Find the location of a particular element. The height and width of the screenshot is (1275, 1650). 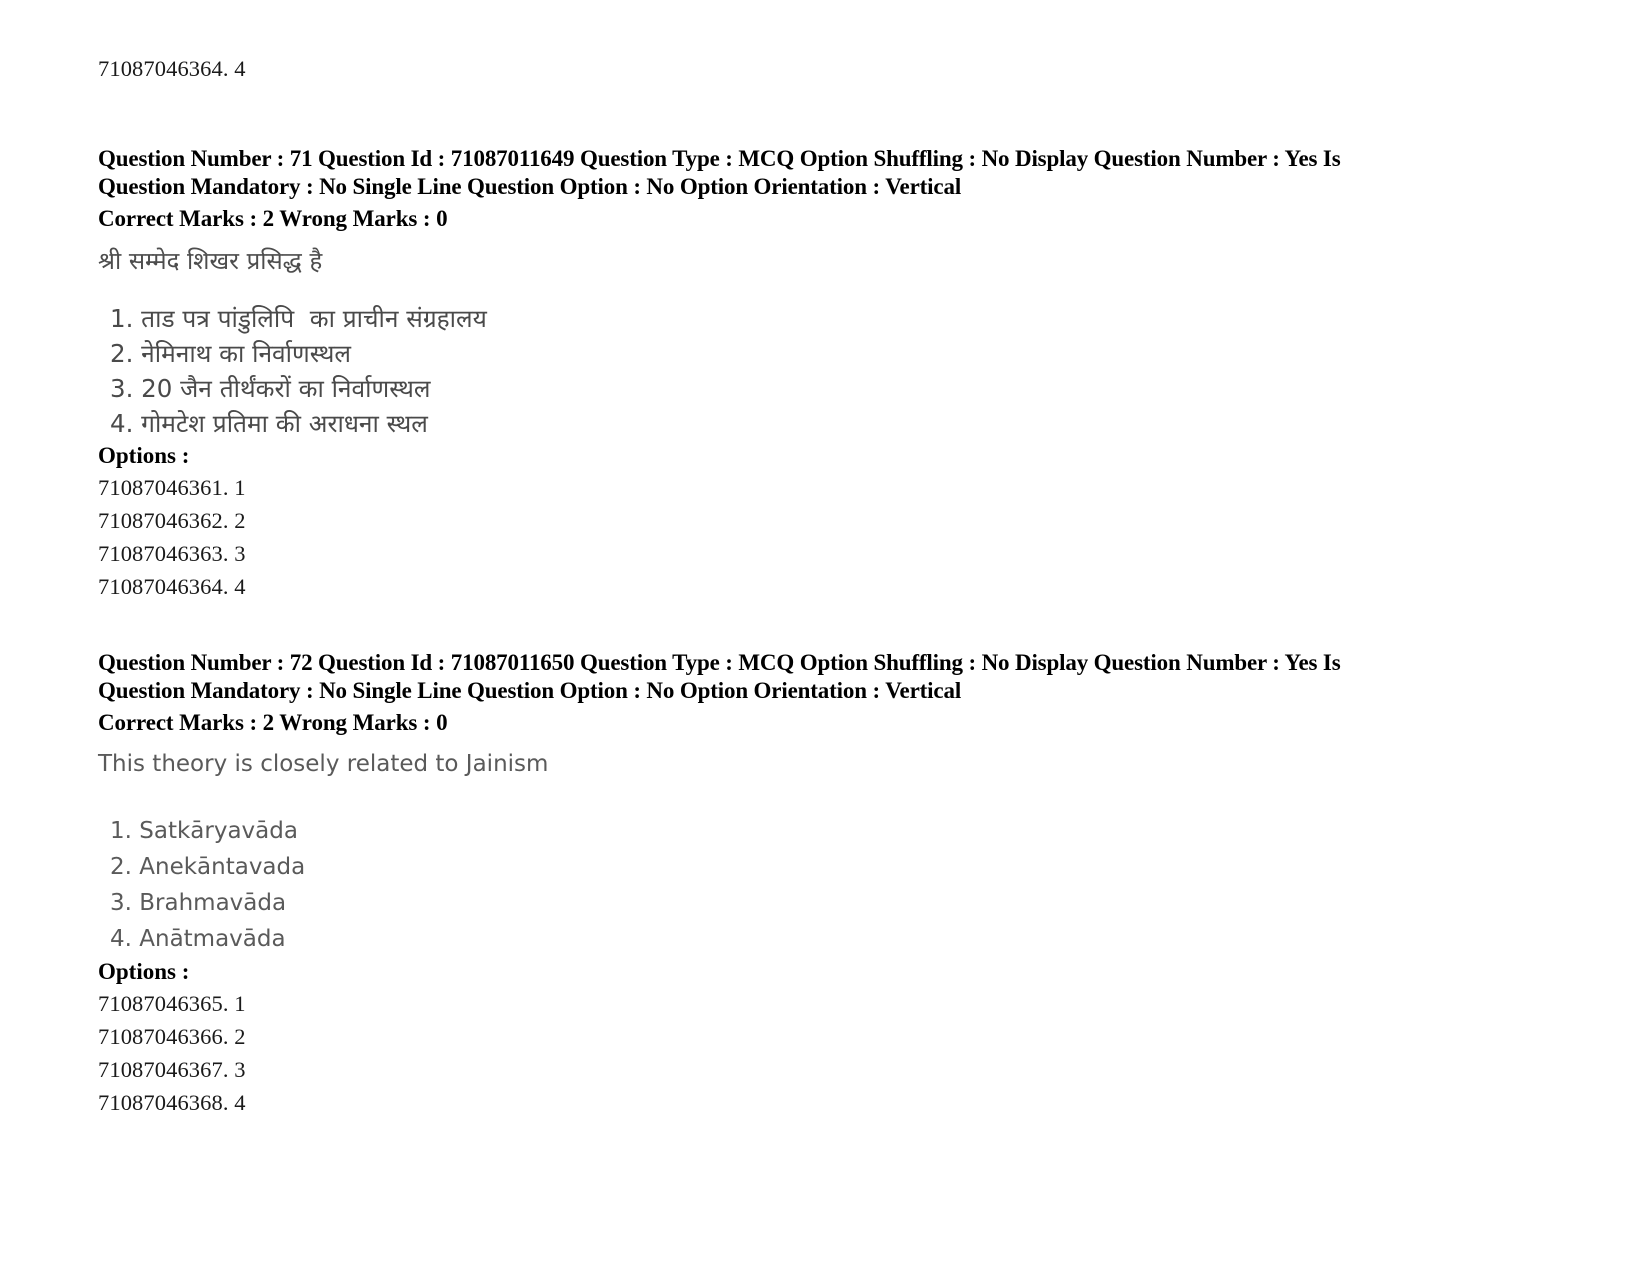

option-id-row: 71087046368. 4 is located at coordinates (172, 1102).